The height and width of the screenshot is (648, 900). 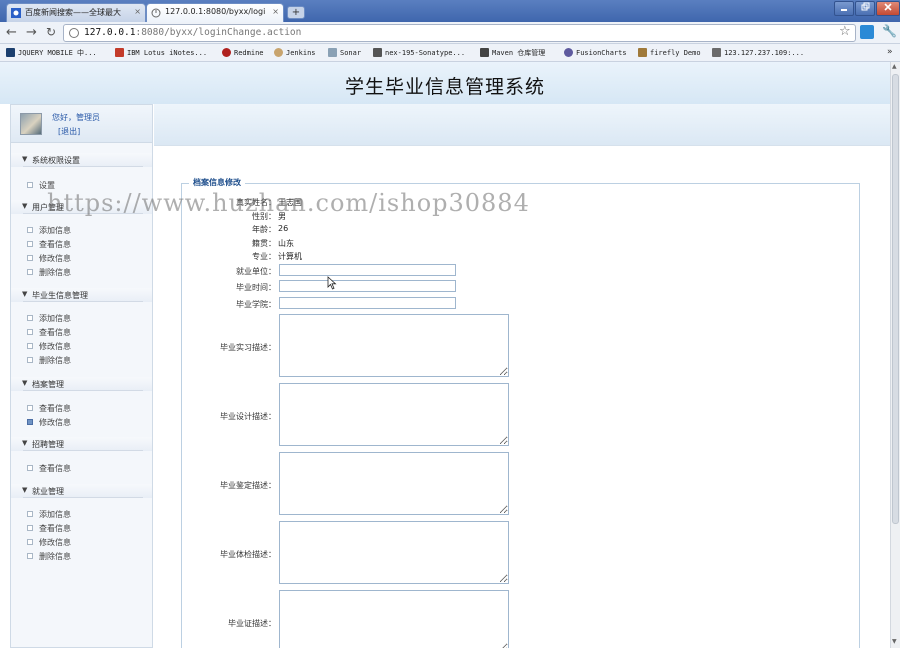 I want to click on bookmark-item: Jenkins, so click(x=295, y=52).